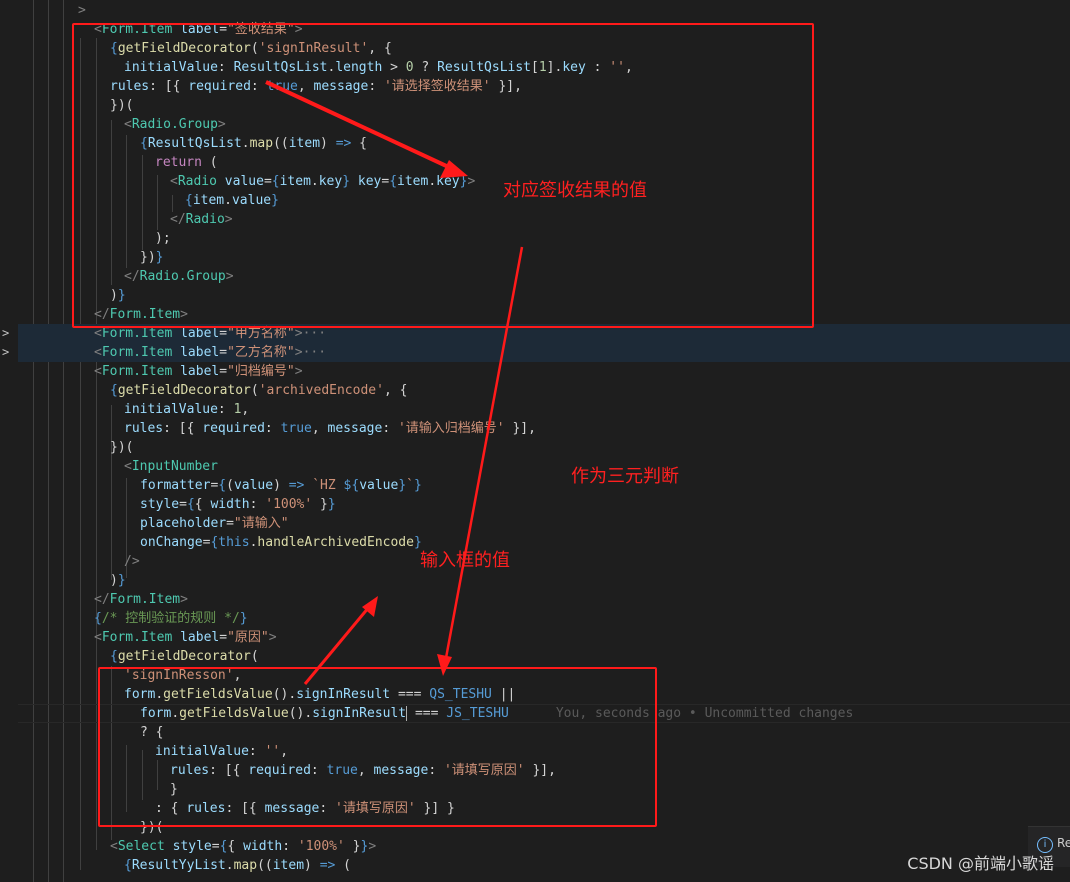 The width and height of the screenshot is (1070, 882). Describe the element at coordinates (465, 560) in the screenshot. I see `annotation-label-input-value: 输入框的值` at that location.